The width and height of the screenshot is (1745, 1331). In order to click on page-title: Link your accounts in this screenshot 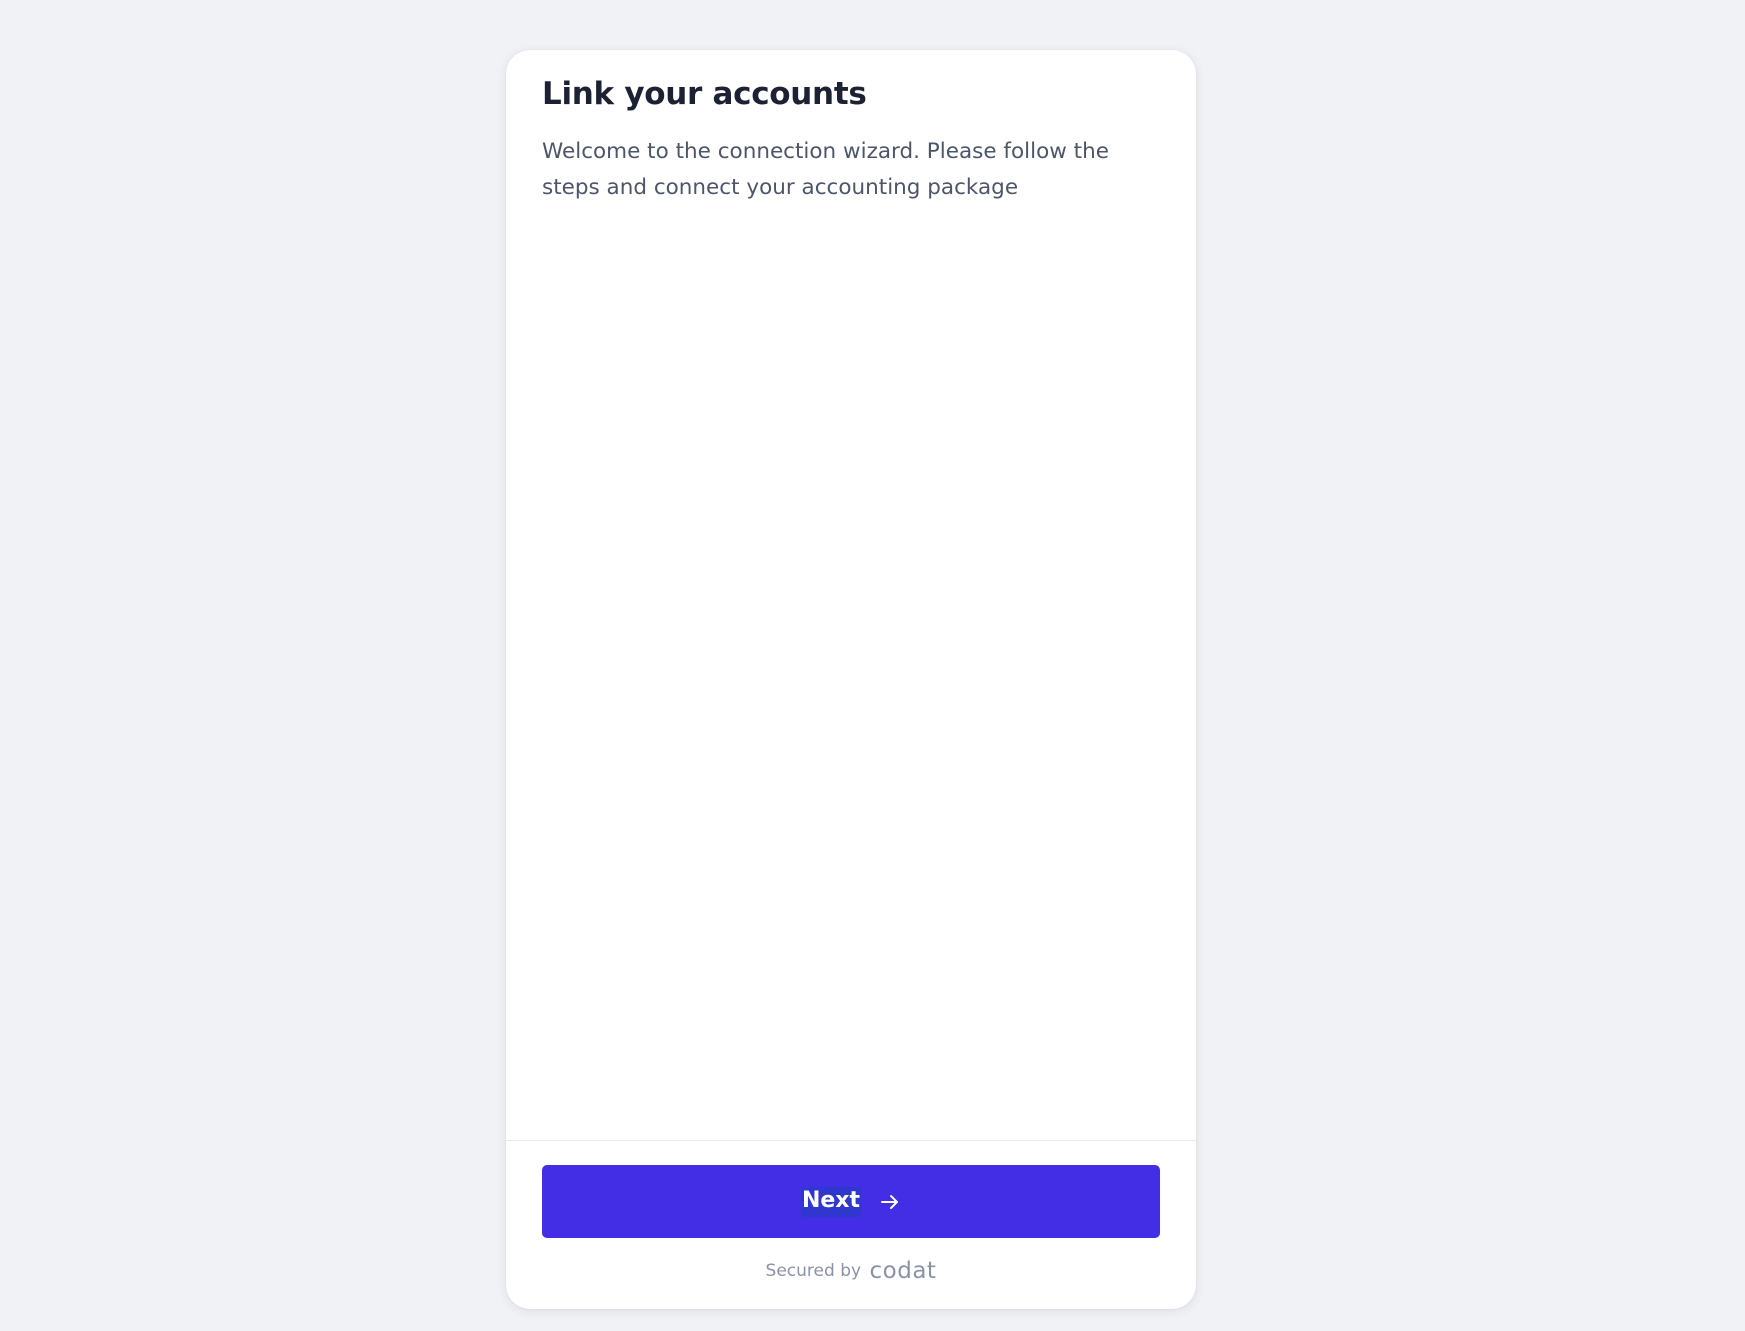, I will do `click(704, 94)`.